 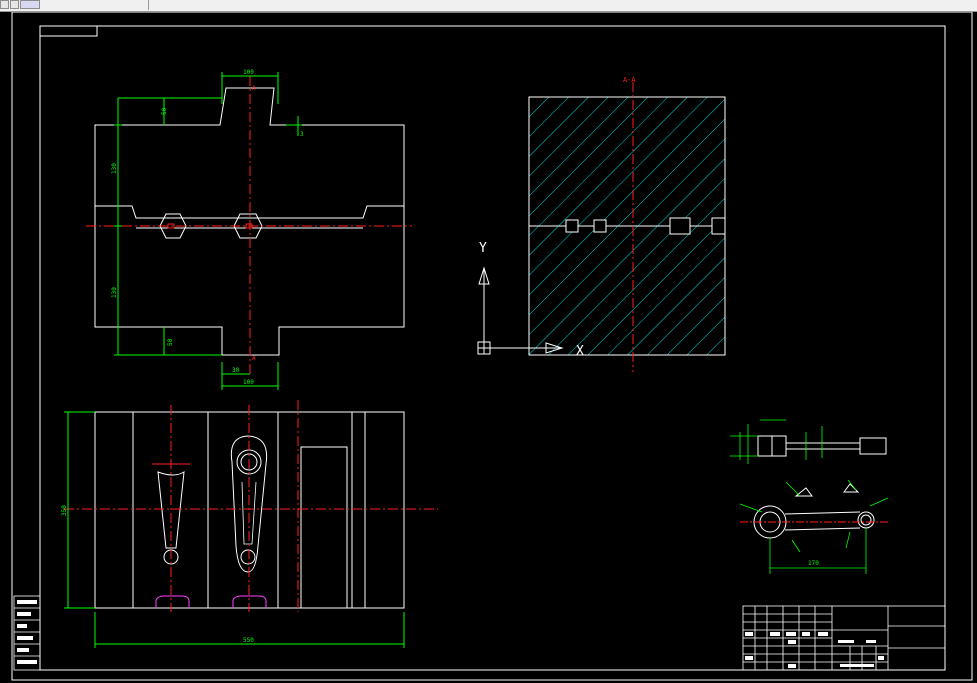 What do you see at coordinates (254, 358) in the screenshot?
I see `dim-bottom-center: A` at bounding box center [254, 358].